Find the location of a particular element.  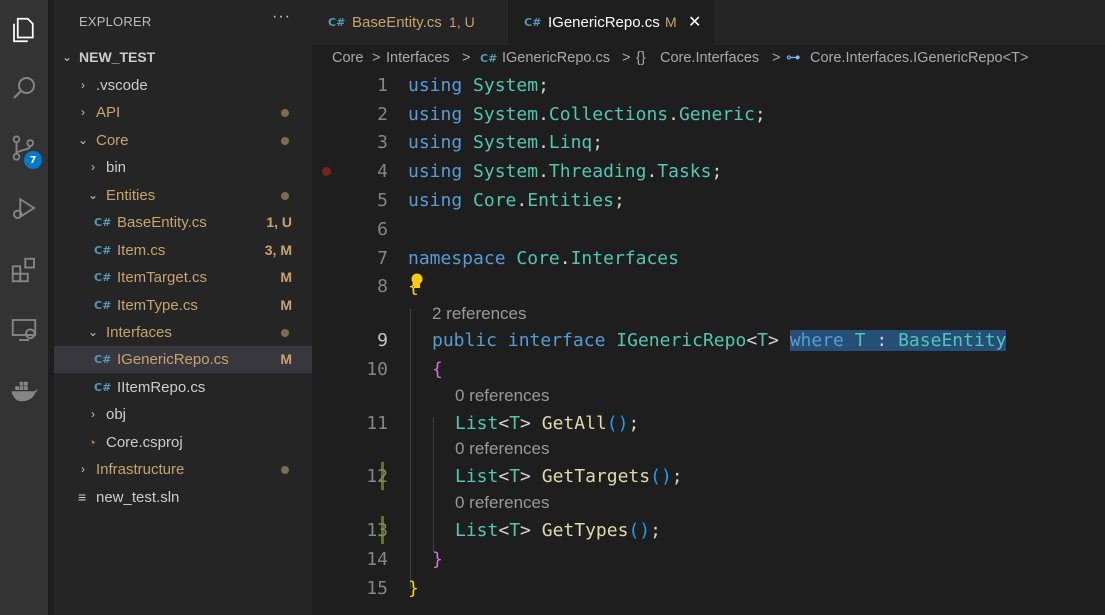

tab-label: IGenericRepo.cs is located at coordinates (604, 22).